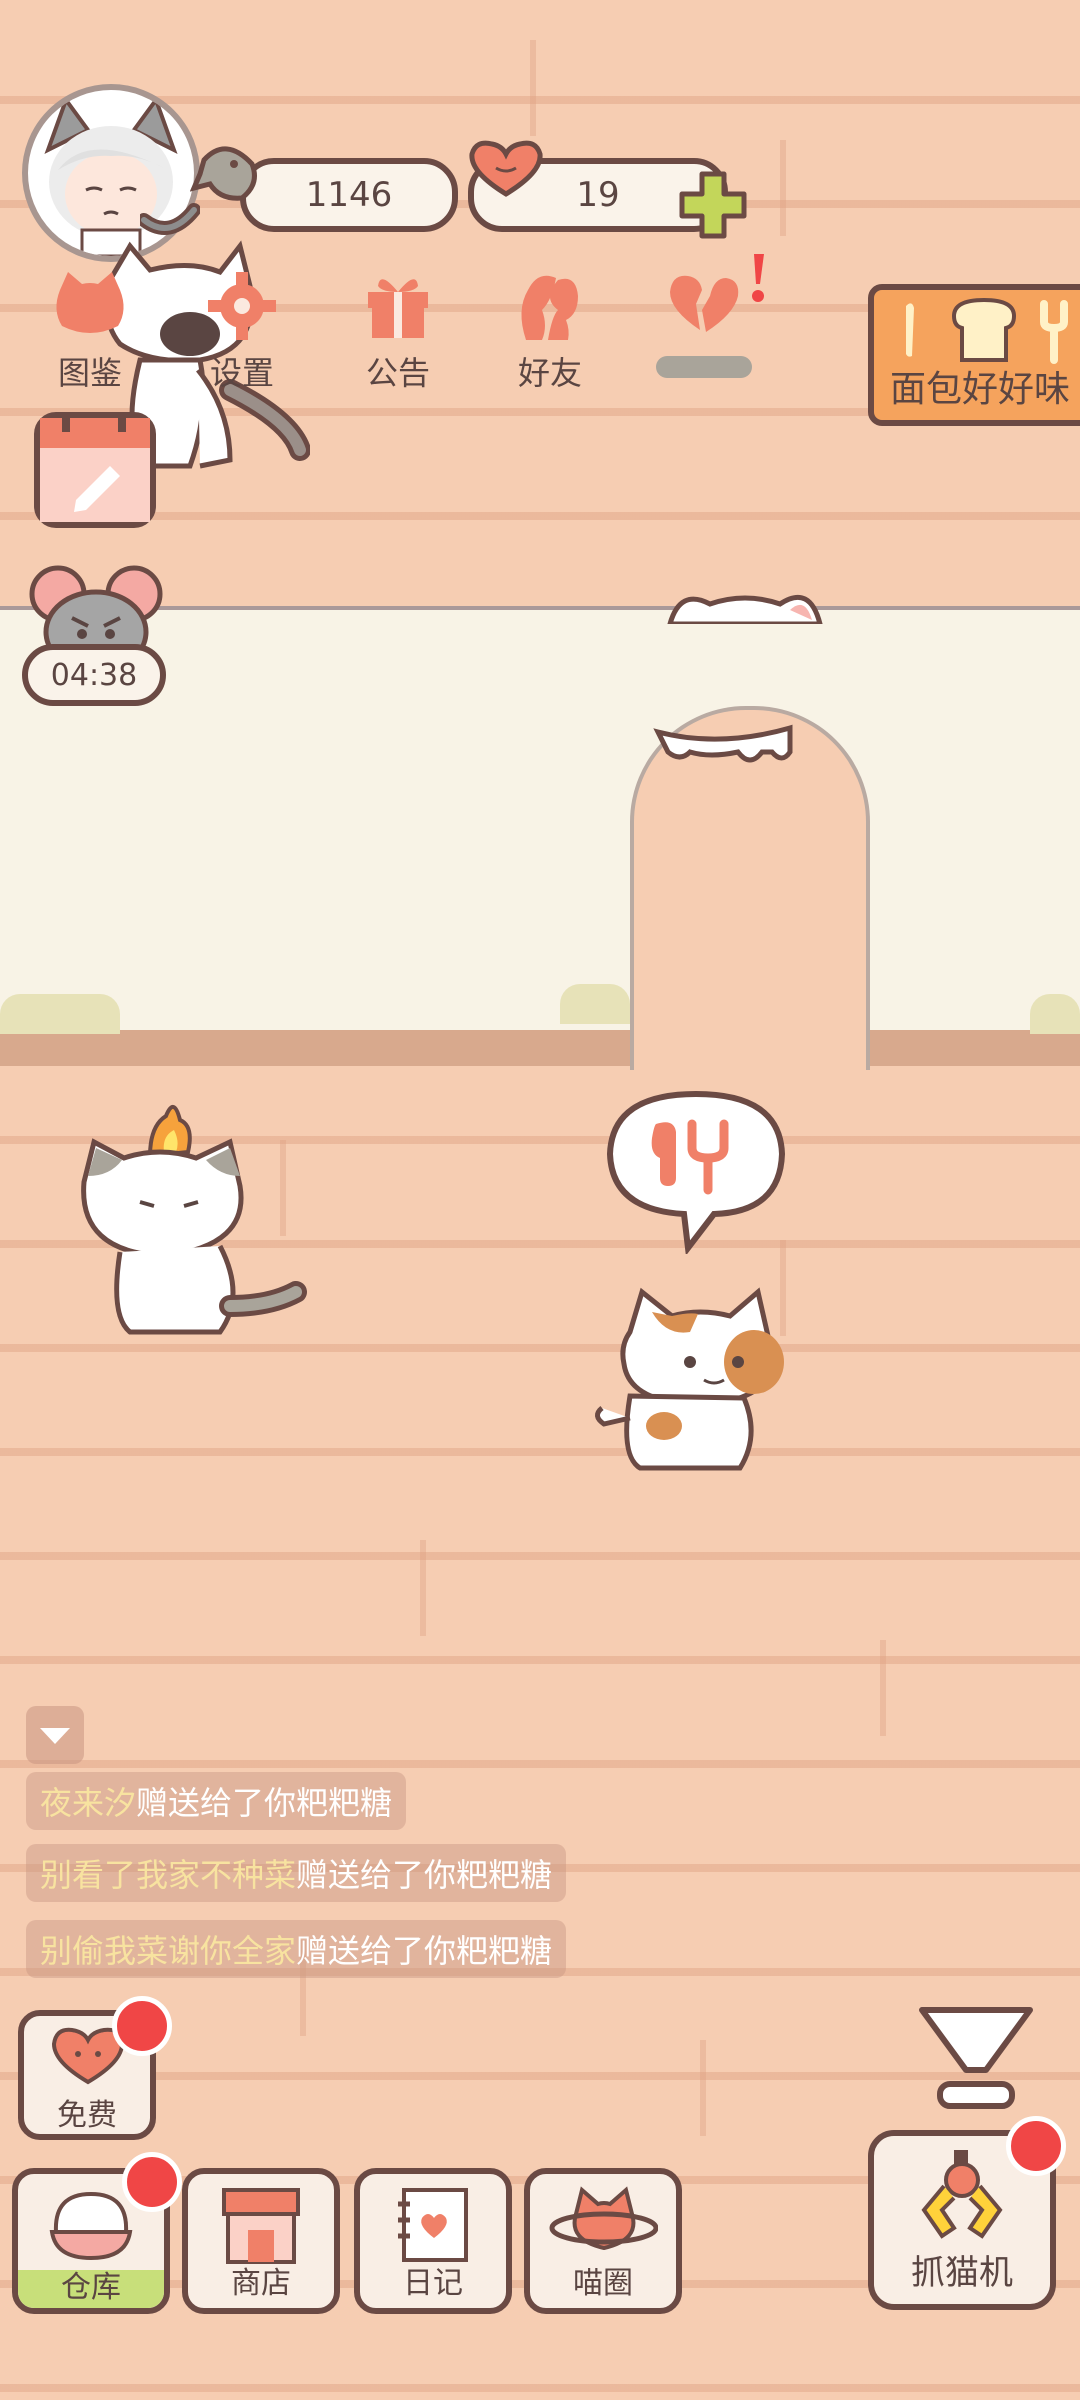 The image size is (1080, 2400). I want to click on chat-collapse-button, so click(55, 1735).